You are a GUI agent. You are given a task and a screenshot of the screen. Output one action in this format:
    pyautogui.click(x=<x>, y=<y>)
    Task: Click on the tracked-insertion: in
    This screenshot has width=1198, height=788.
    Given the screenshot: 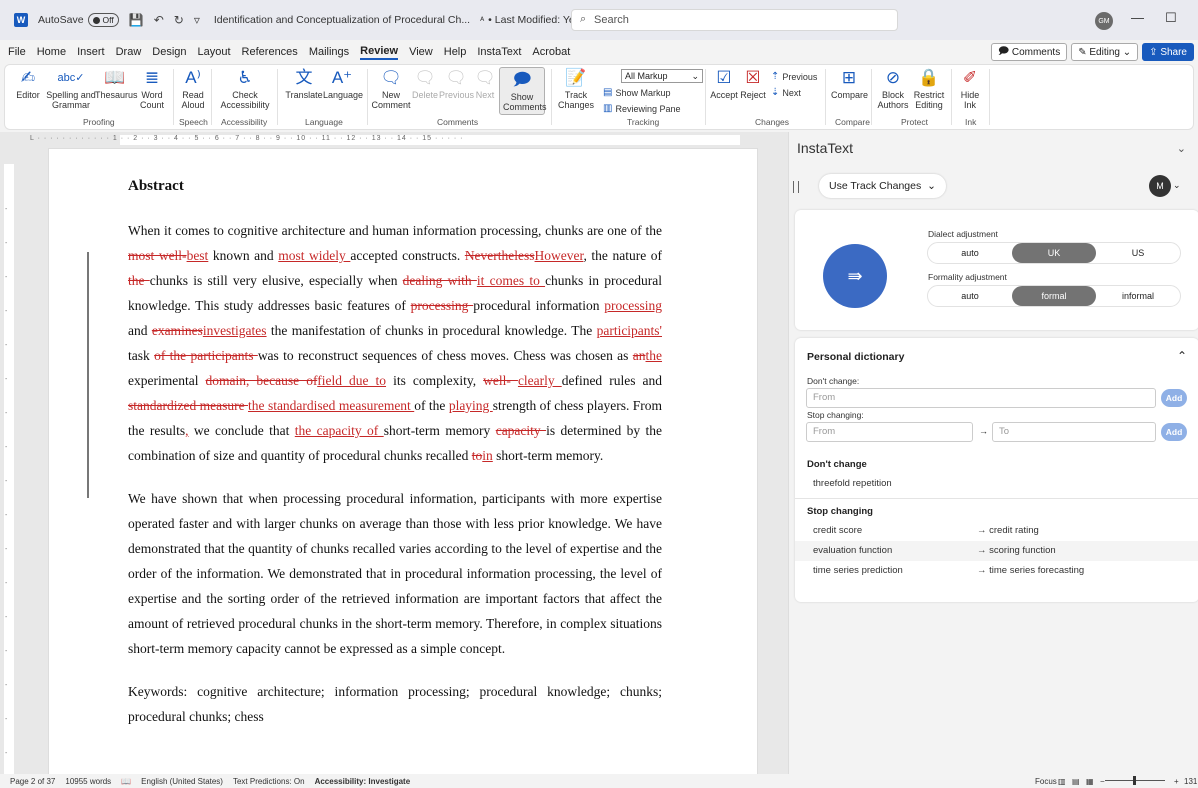 What is the action you would take?
    pyautogui.click(x=487, y=455)
    